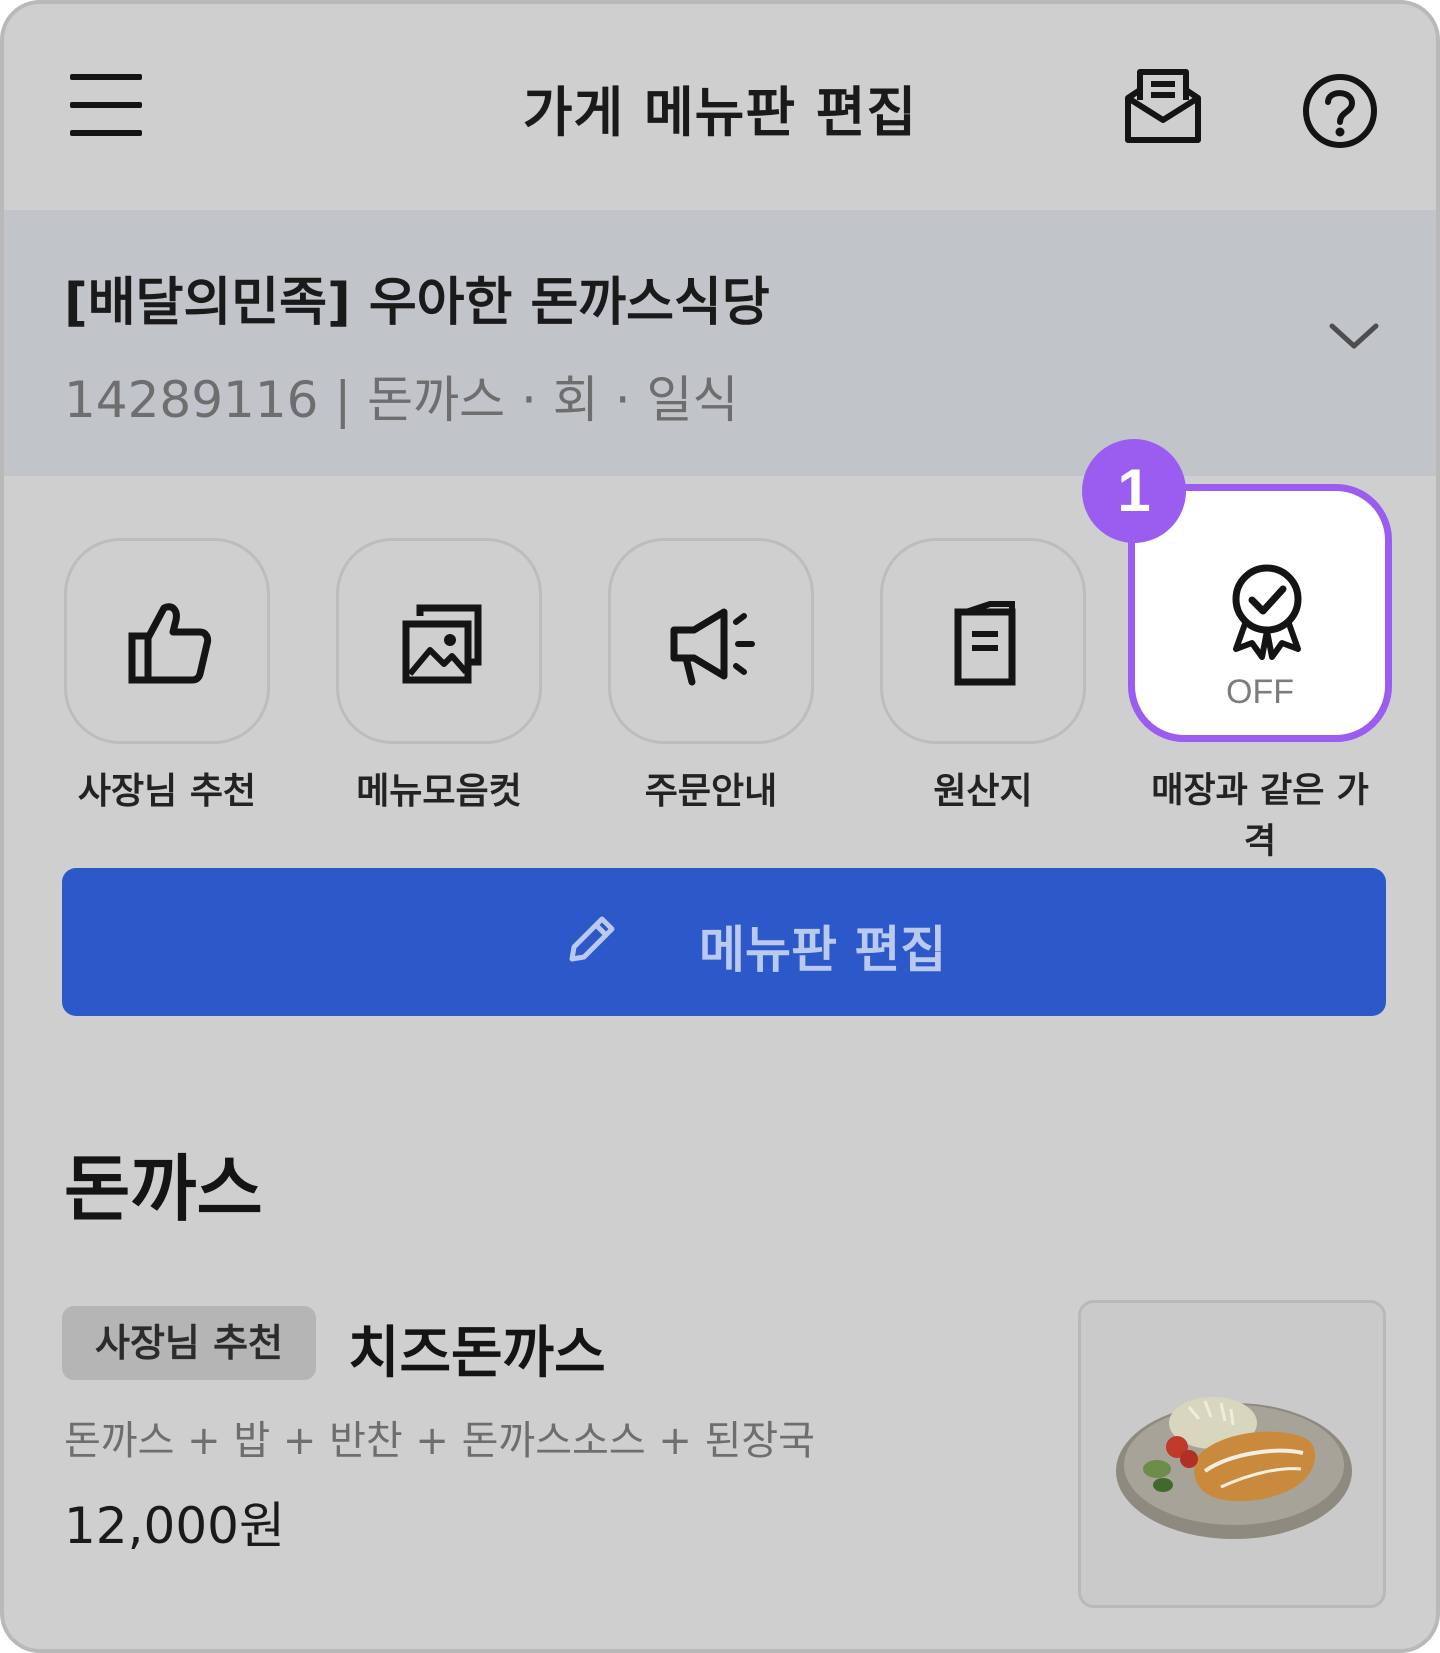 Image resolution: width=1440 pixels, height=1653 pixels. I want to click on megaphone-icon, so click(712, 647).